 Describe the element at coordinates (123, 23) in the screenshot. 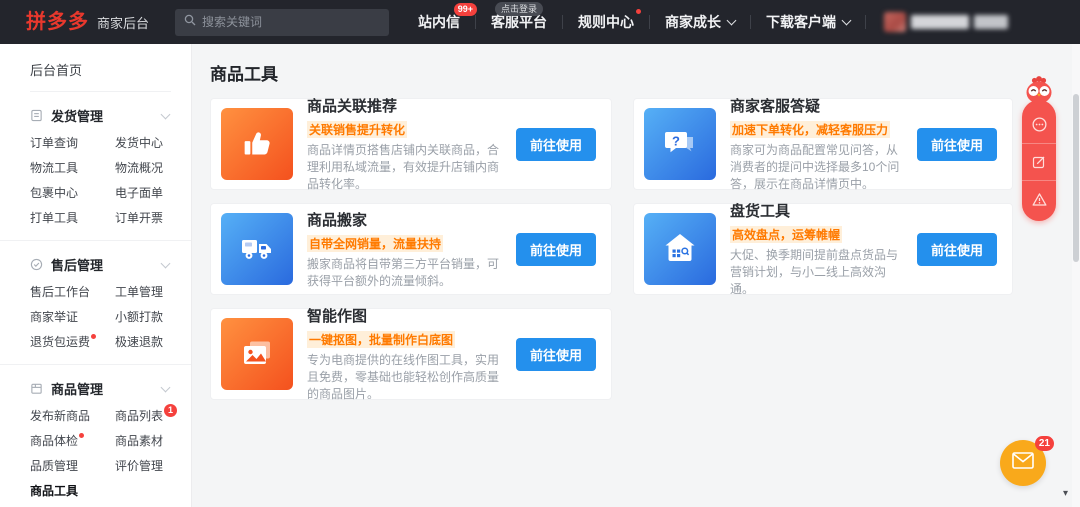

I see `product-name: 商家后台` at that location.